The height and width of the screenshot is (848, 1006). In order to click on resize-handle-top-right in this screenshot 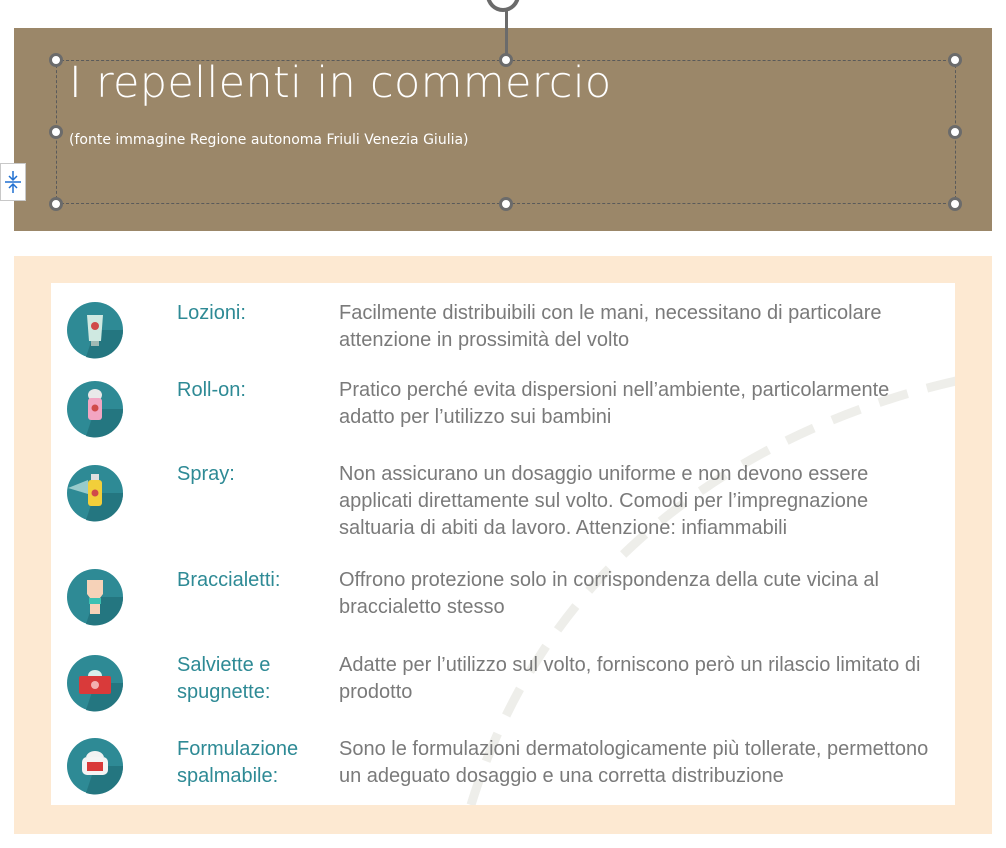, I will do `click(955, 60)`.